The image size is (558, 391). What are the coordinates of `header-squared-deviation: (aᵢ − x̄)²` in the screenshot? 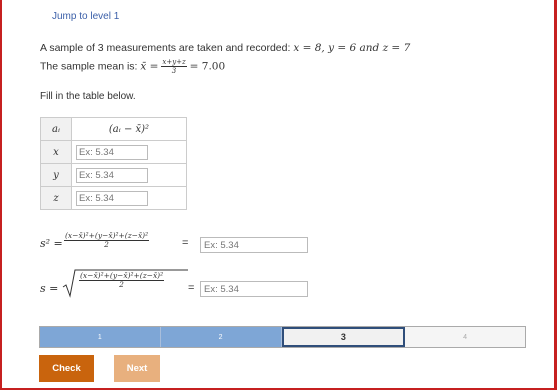 It's located at (129, 129).